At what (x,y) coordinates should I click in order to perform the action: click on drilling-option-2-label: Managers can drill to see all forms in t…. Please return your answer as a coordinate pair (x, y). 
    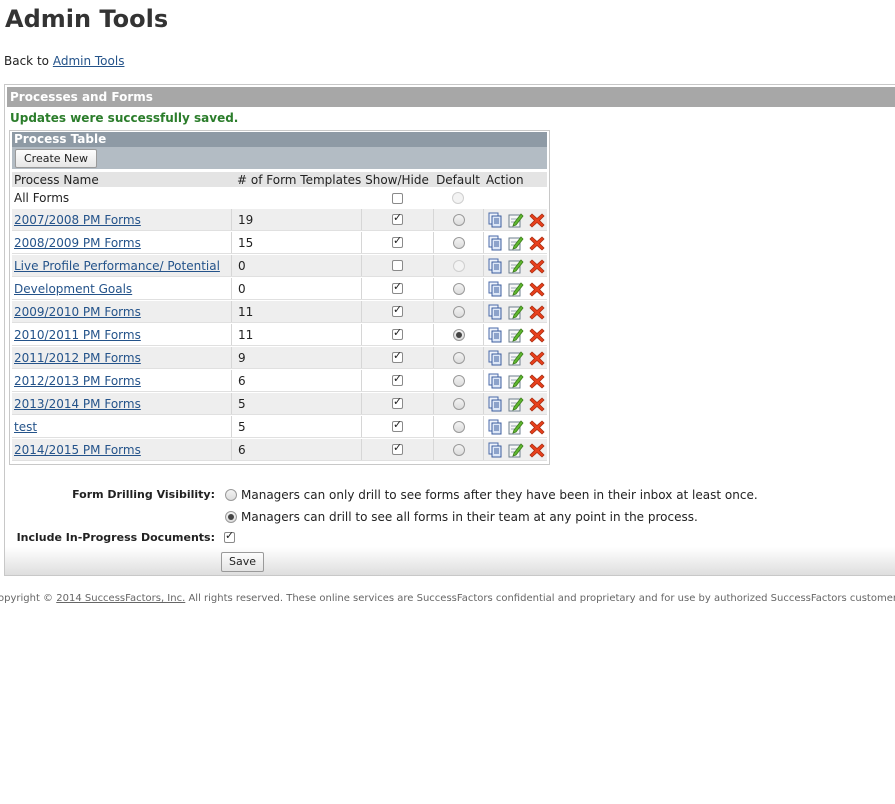
    Looking at the image, I should click on (469, 517).